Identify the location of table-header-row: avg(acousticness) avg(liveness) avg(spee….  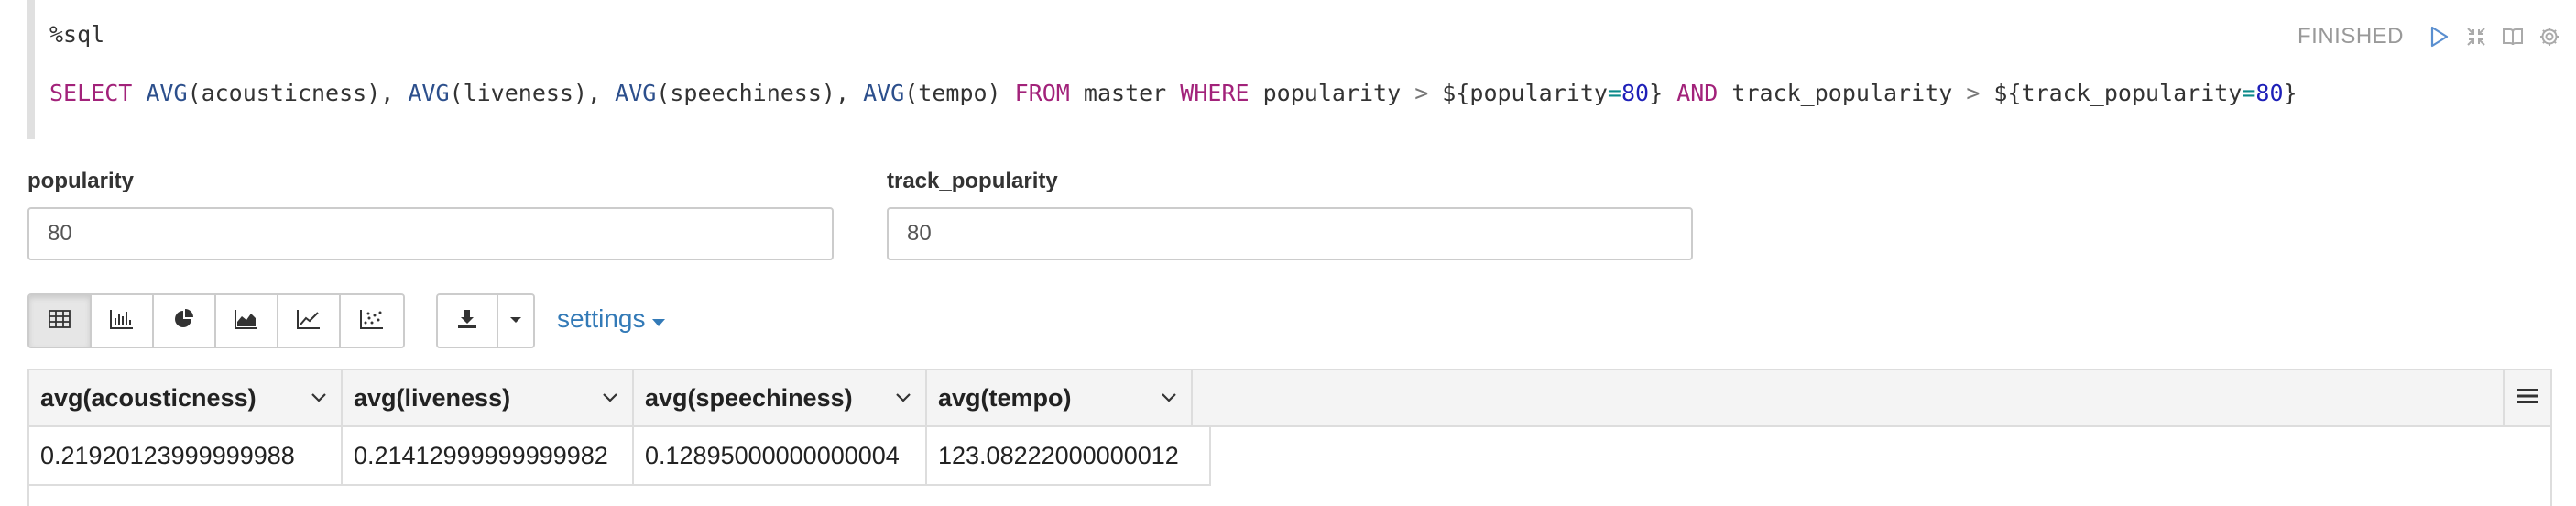
(1290, 398).